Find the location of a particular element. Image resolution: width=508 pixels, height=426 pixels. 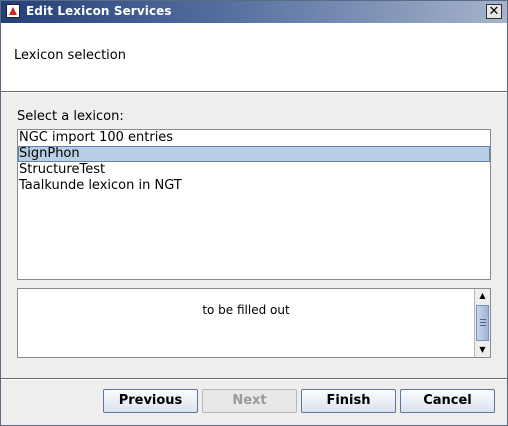

header-divider is located at coordinates (254, 92).